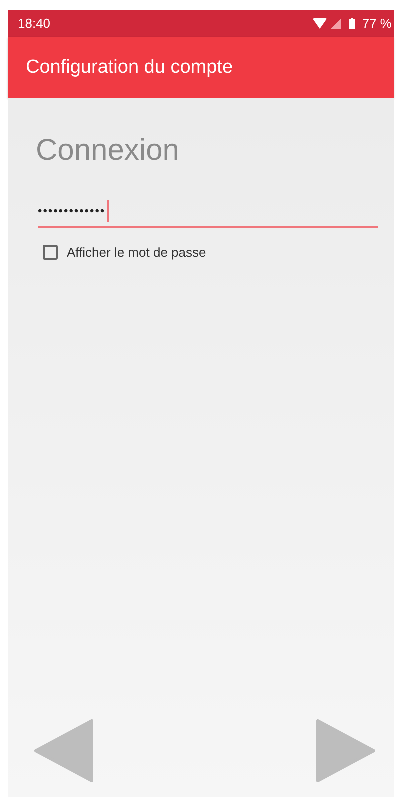 The height and width of the screenshot is (803, 402). Describe the element at coordinates (377, 23) in the screenshot. I see `battery-percentage: 77 %` at that location.